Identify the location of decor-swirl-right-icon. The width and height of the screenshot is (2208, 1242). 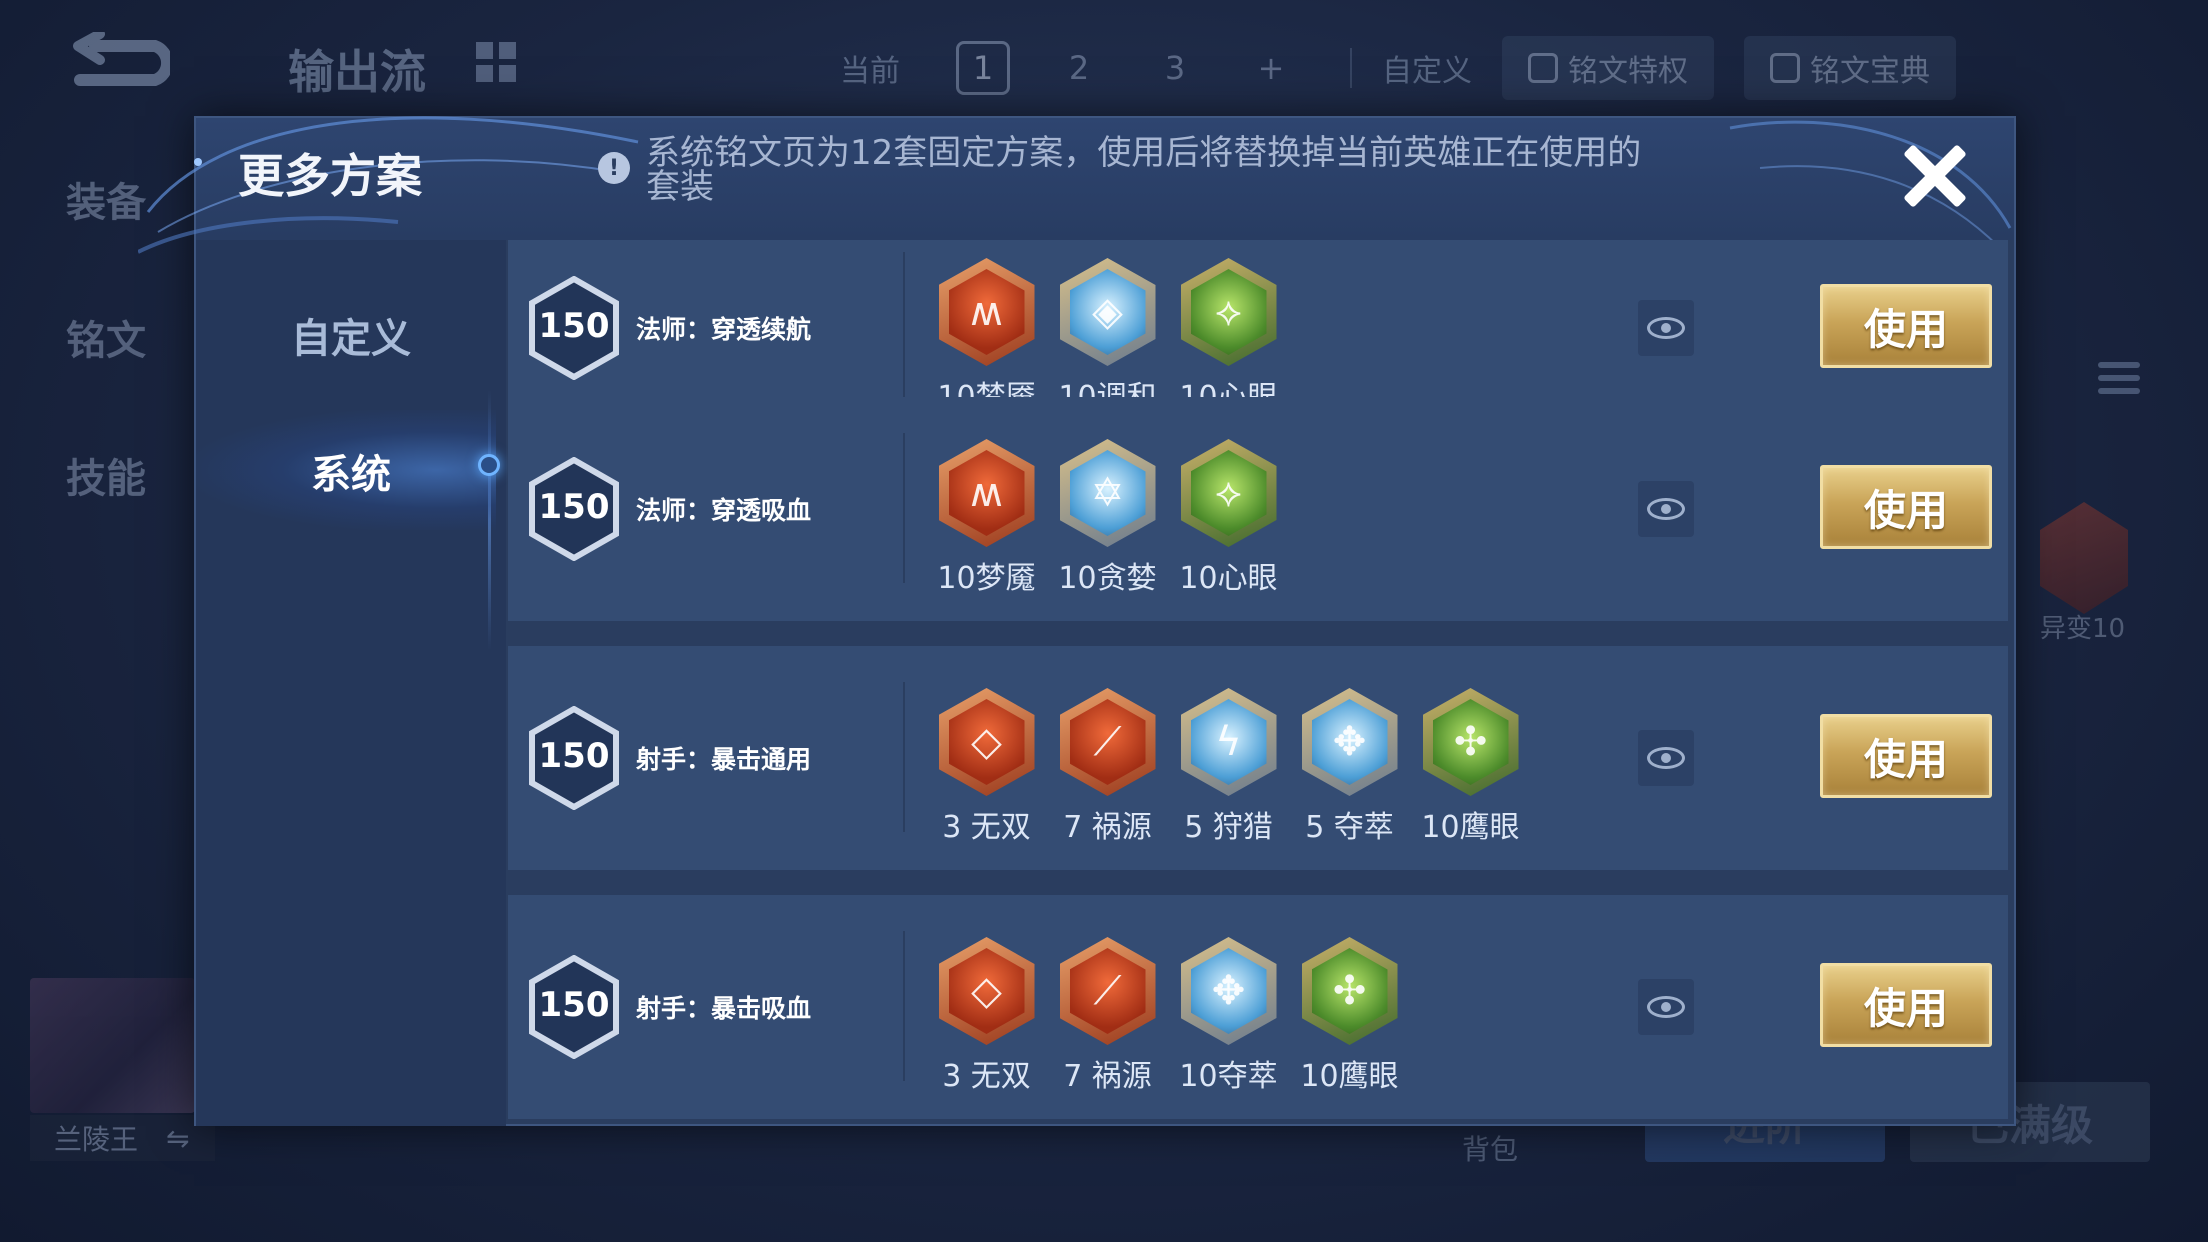
(1870, 184).